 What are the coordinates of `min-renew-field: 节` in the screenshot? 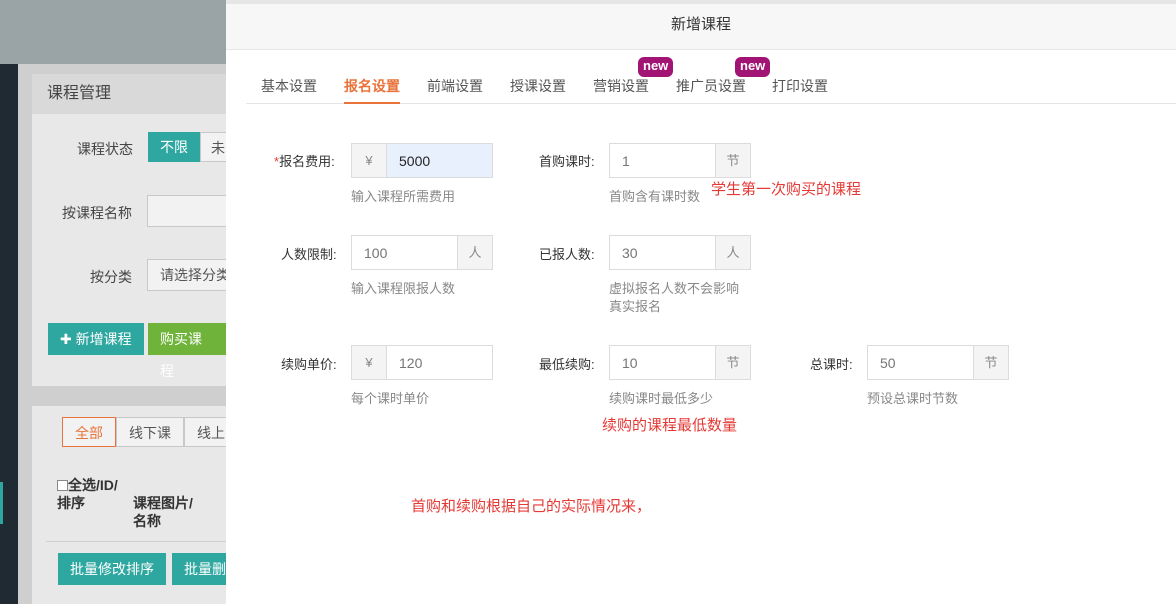 It's located at (680, 362).